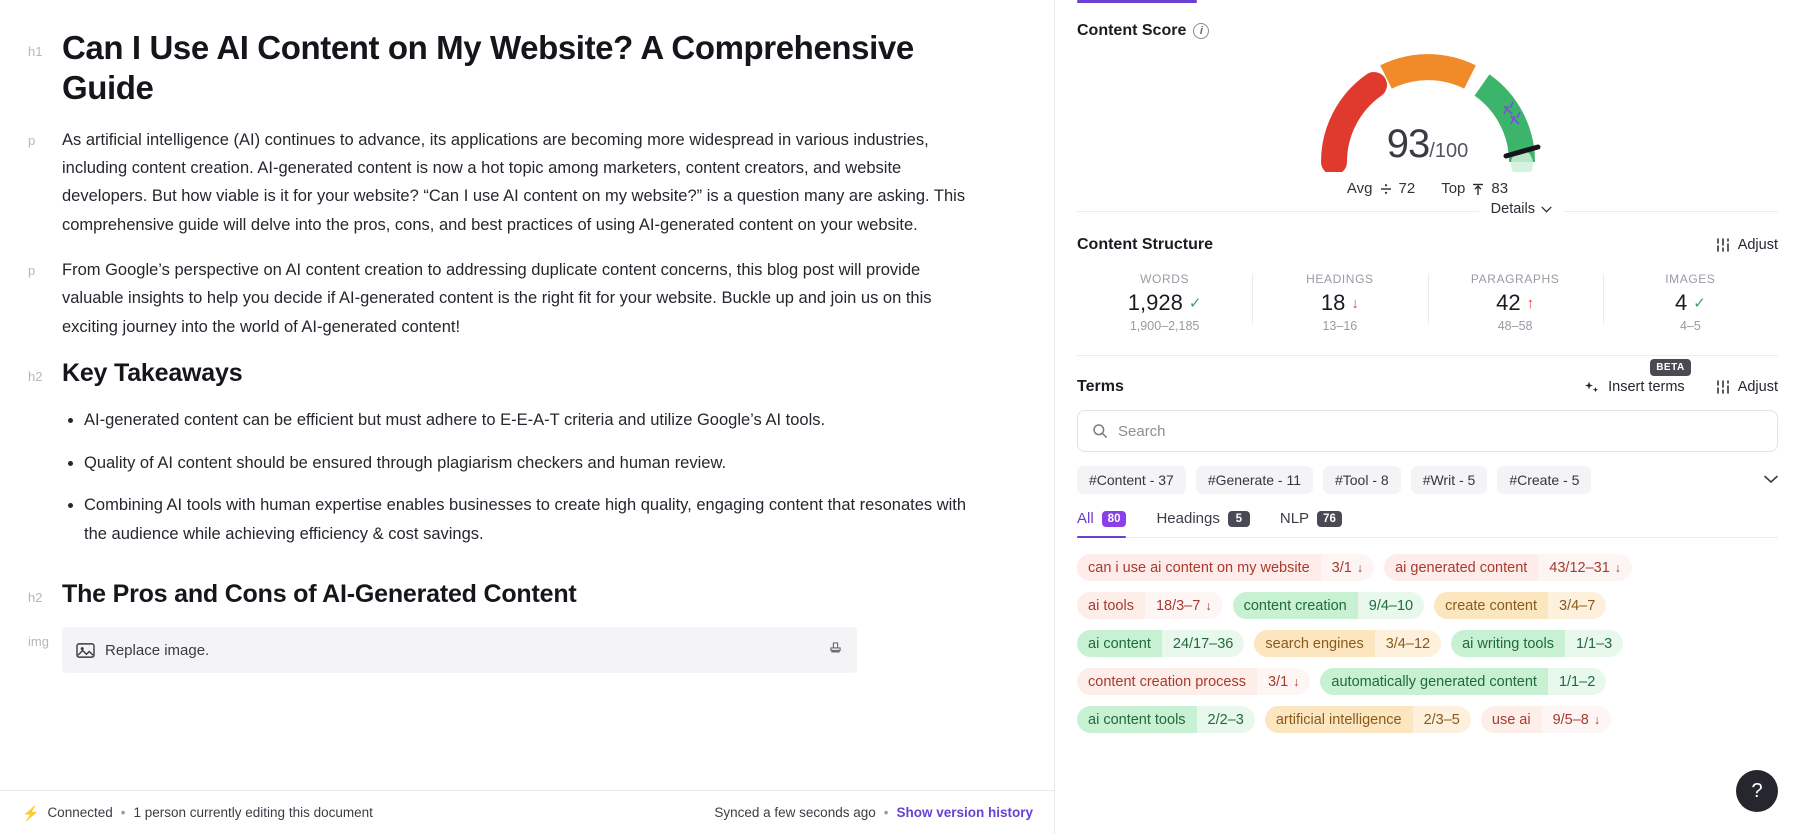 Image resolution: width=1800 pixels, height=834 pixels. What do you see at coordinates (1690, 302) in the screenshot?
I see `stat-images: IMAGES 4 ✓ 4–5` at bounding box center [1690, 302].